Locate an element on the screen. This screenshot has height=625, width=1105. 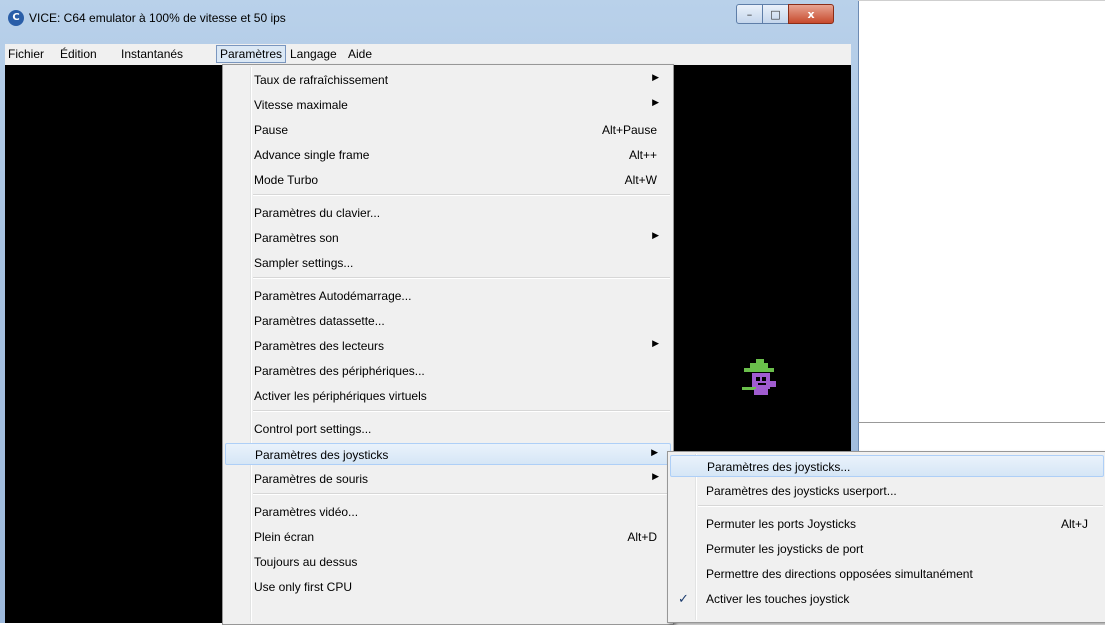
menu-item-label: Paramètres des lecteurs is located at coordinates (319, 346).